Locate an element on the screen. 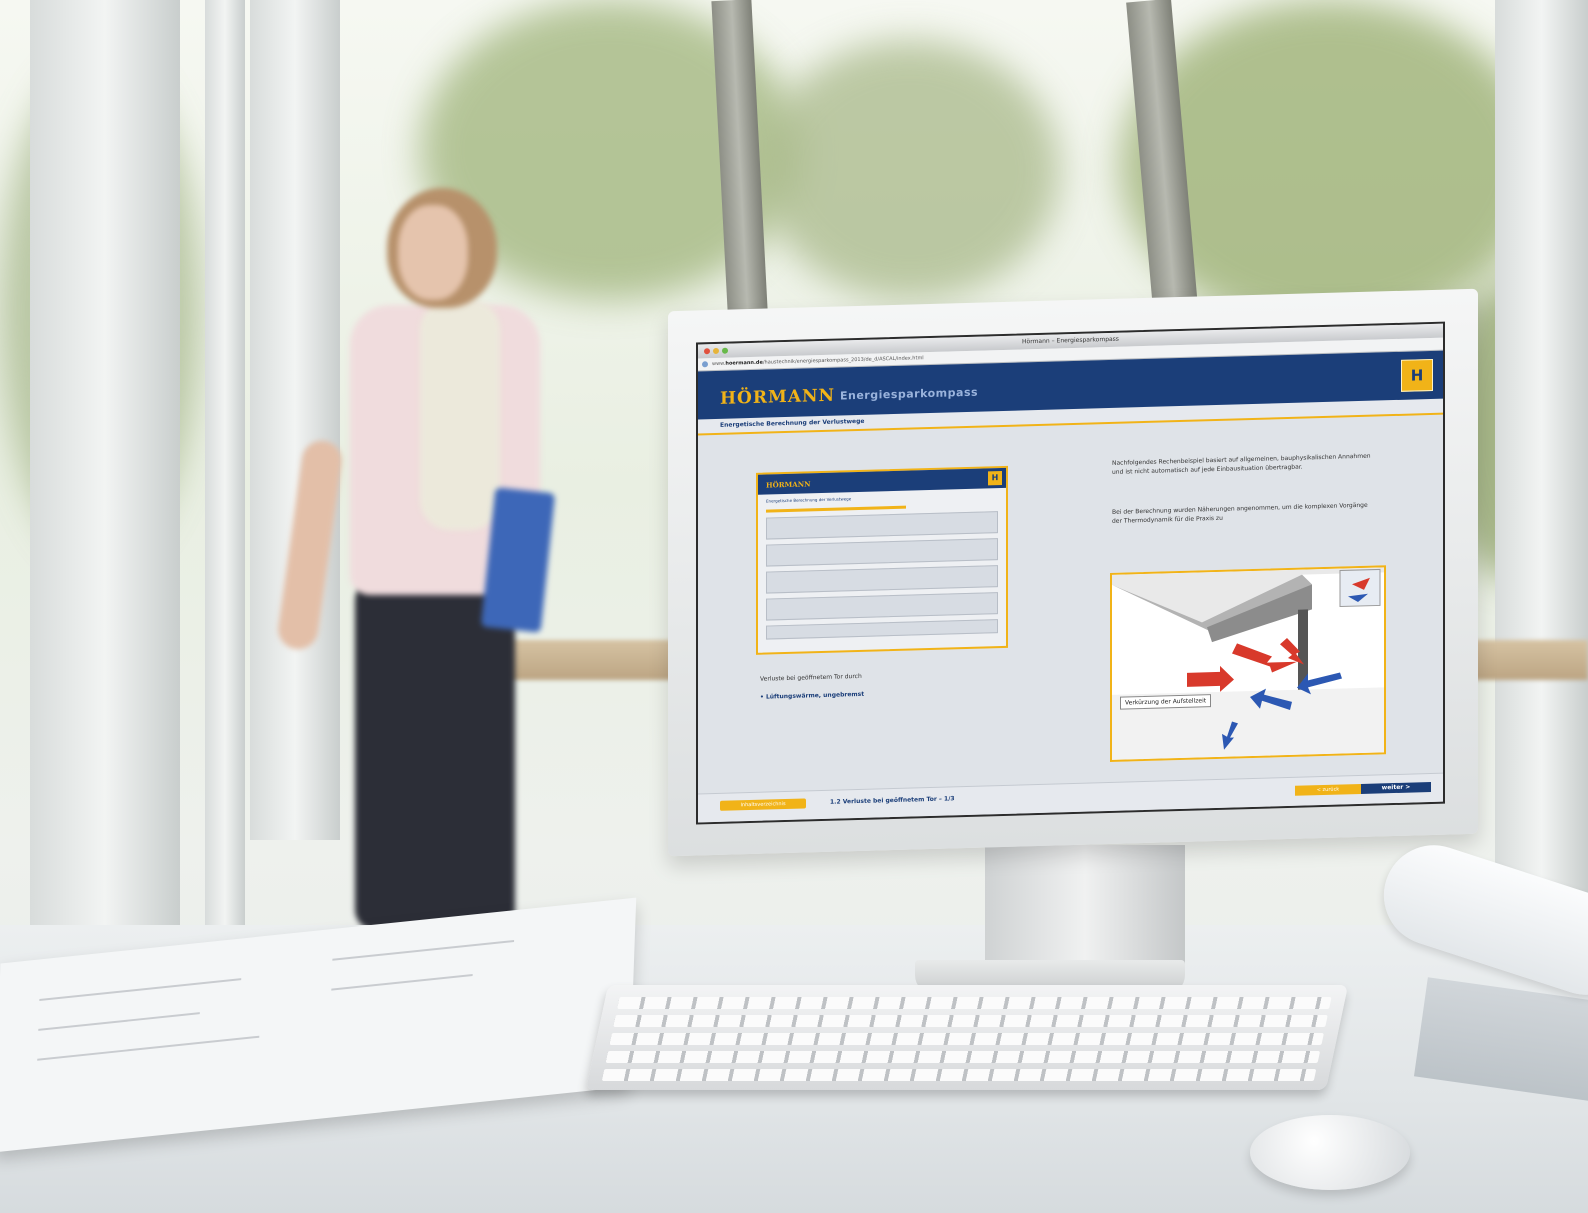 The image size is (1588, 1213). page-indicator: 1.2 Verluste bei geöffnetem Tor – 1/3 is located at coordinates (892, 800).